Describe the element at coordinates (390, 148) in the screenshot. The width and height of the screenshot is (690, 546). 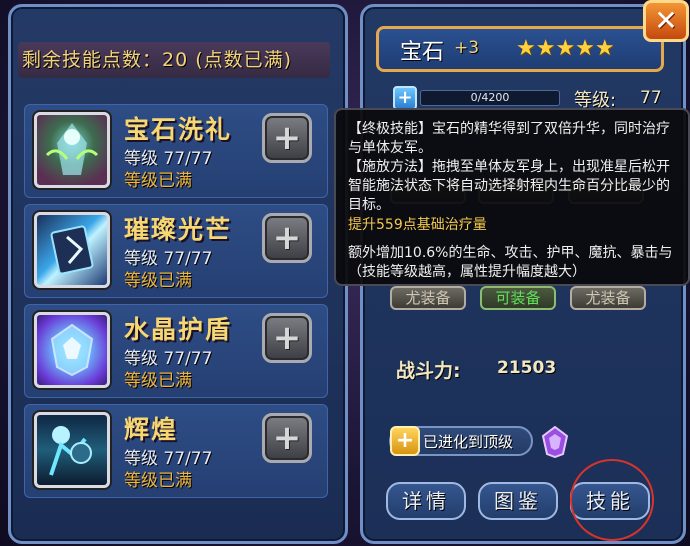
I see `tooltip-line: 与单体友军。` at that location.